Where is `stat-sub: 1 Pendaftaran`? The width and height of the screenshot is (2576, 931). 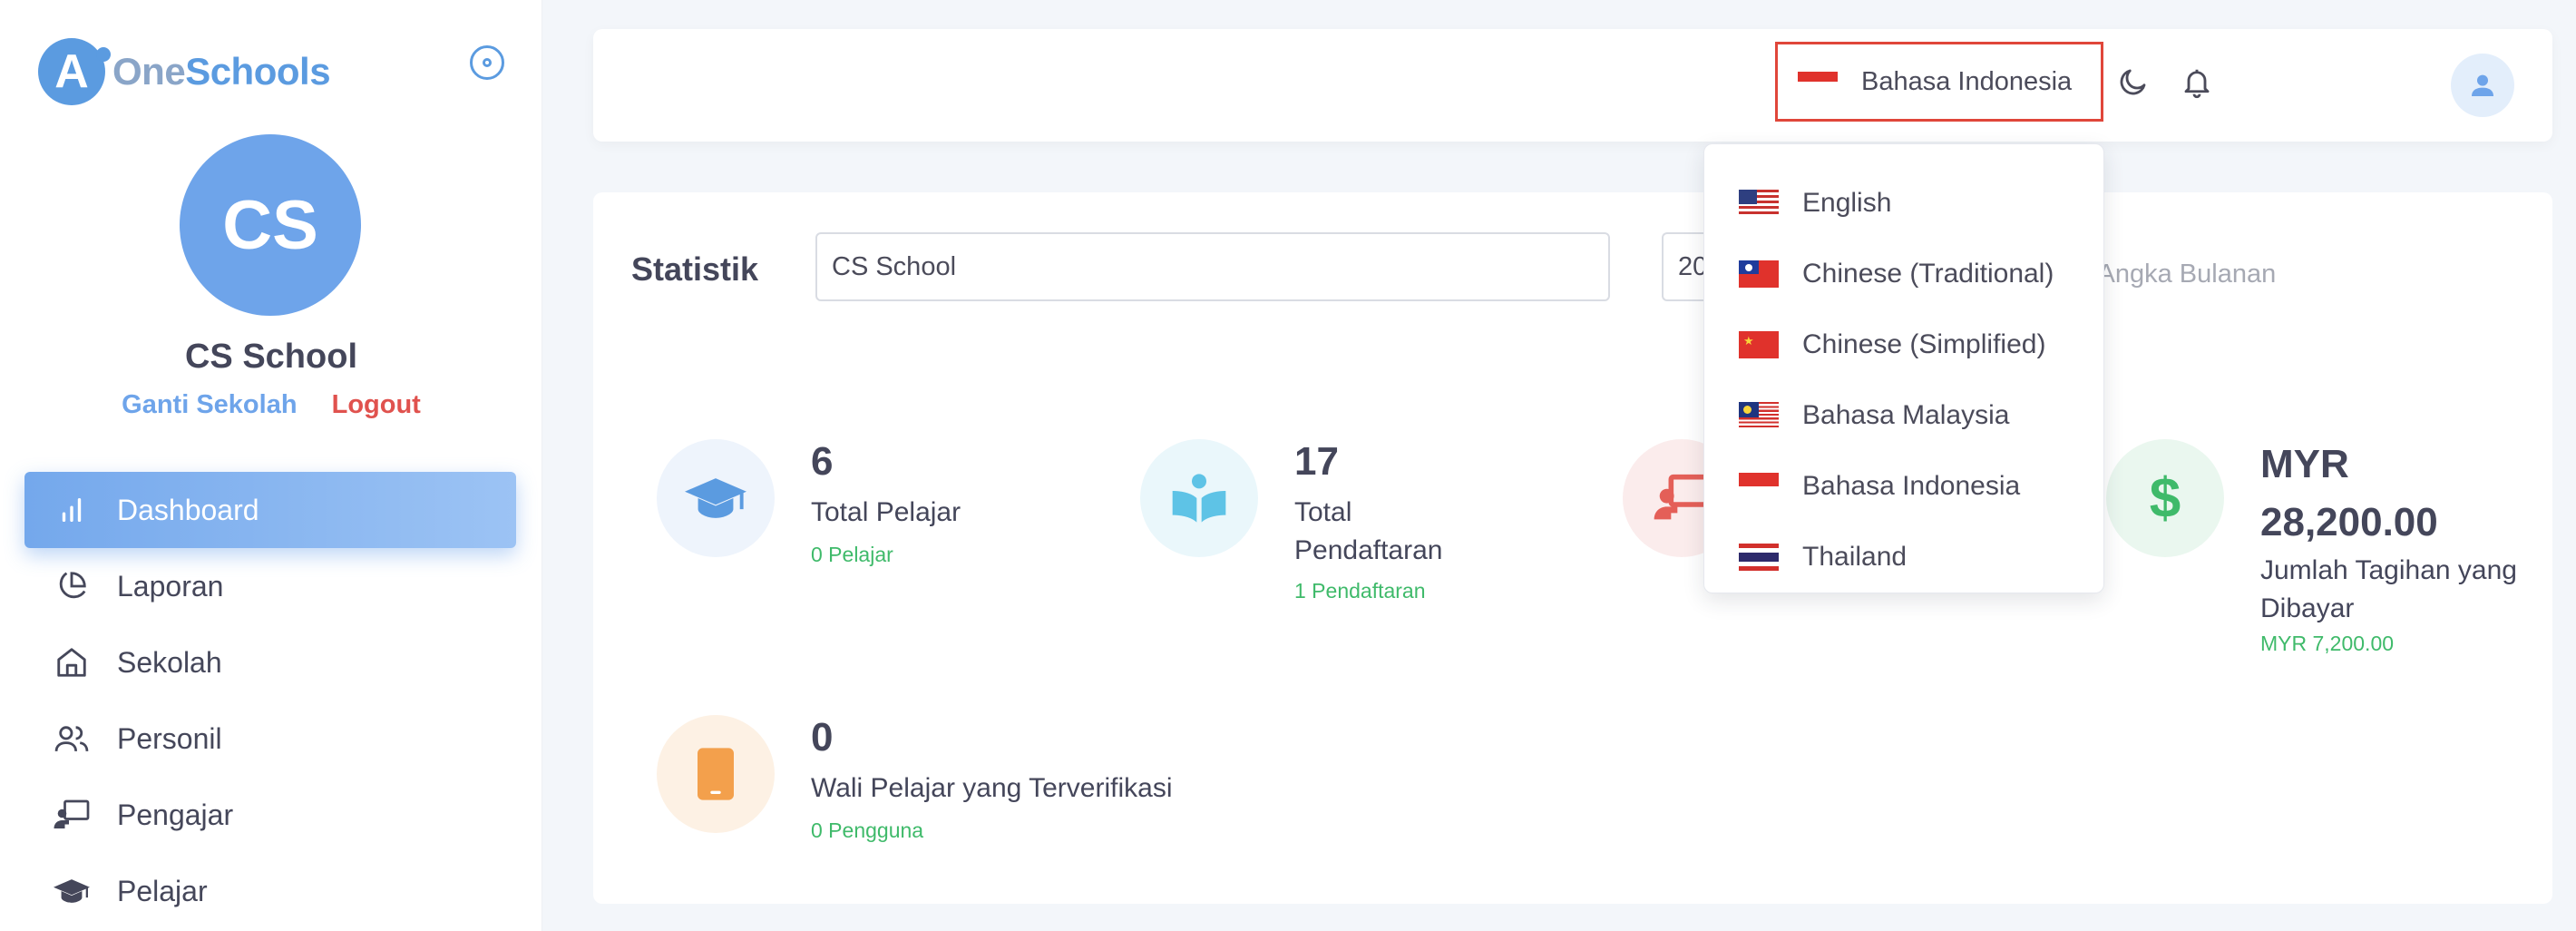 stat-sub: 1 Pendaftaran is located at coordinates (1360, 591).